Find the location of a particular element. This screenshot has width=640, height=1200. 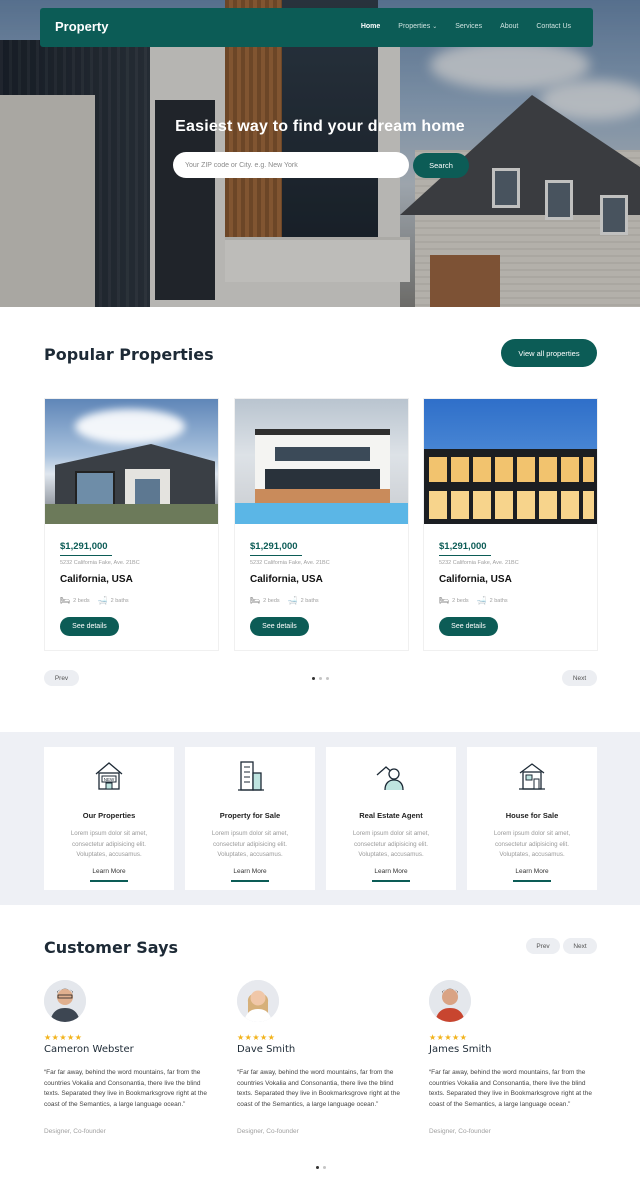

properties-next-button: Next is located at coordinates (579, 678).